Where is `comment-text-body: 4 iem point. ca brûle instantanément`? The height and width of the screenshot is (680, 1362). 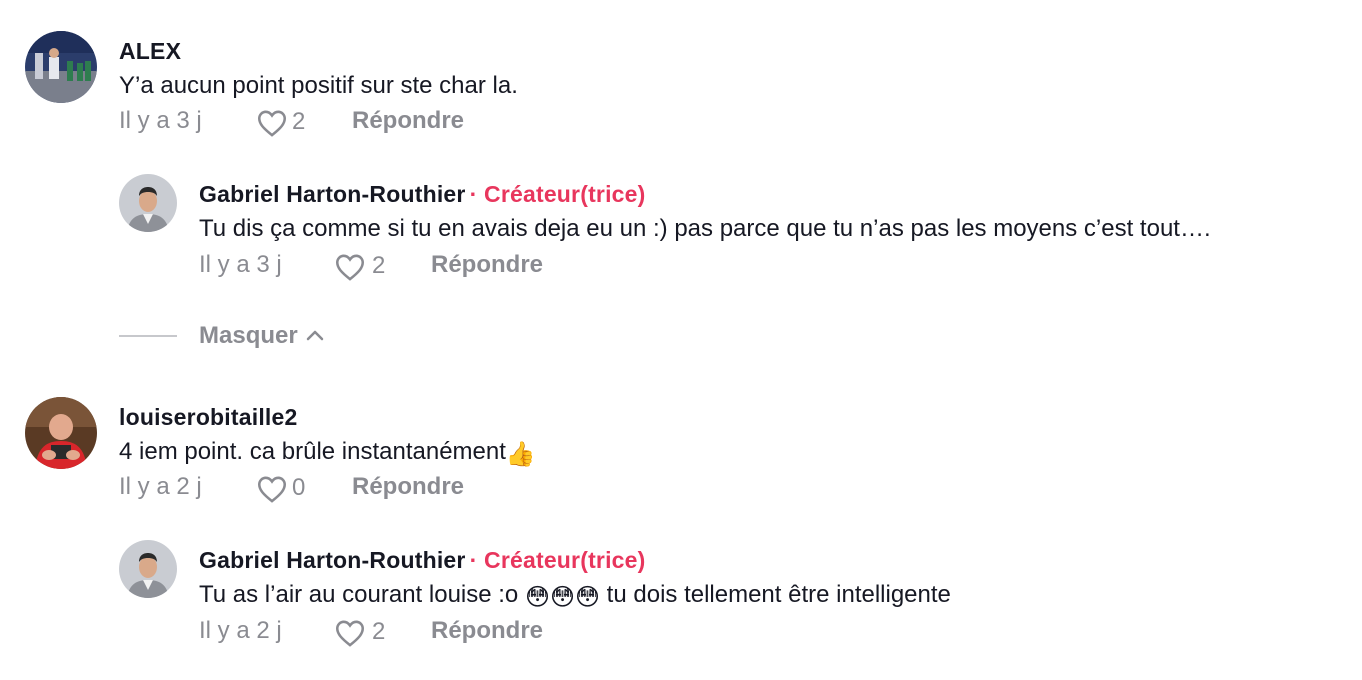
comment-text-body: 4 iem point. ca brûle instantanément is located at coordinates (312, 451).